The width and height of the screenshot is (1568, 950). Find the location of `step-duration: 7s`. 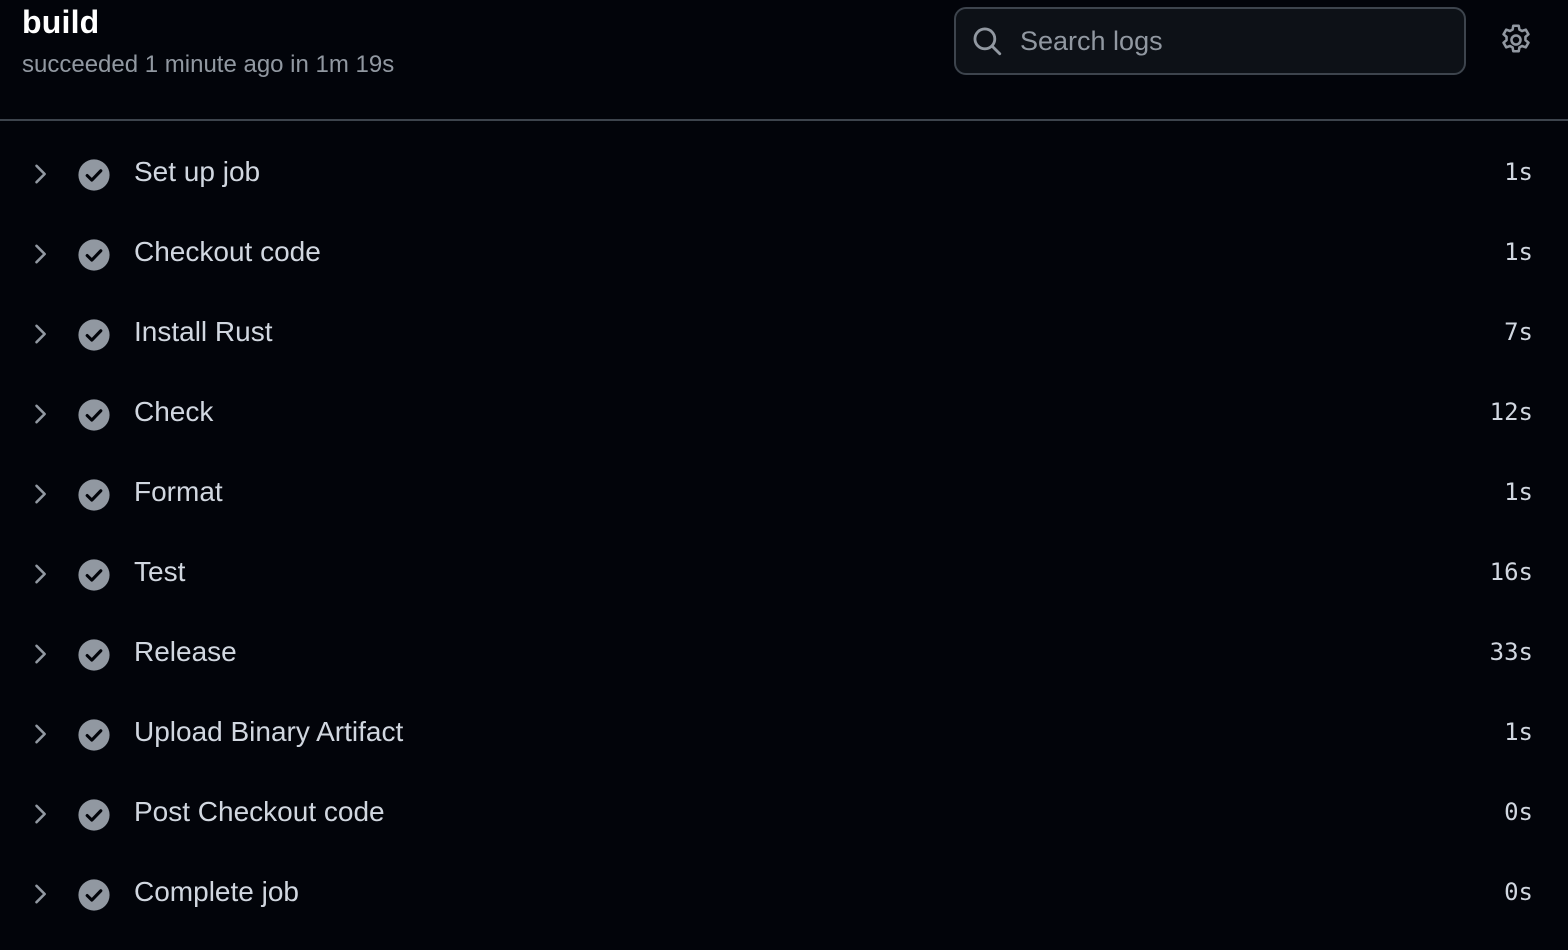

step-duration: 7s is located at coordinates (1518, 332).